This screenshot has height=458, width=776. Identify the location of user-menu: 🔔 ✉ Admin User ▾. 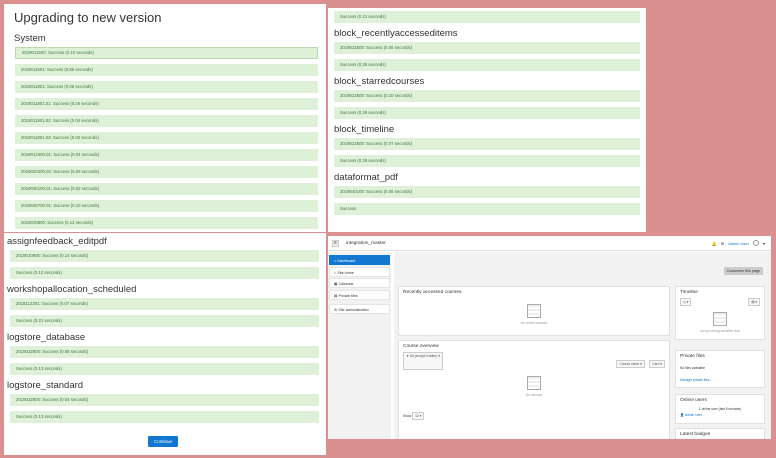
(738, 243).